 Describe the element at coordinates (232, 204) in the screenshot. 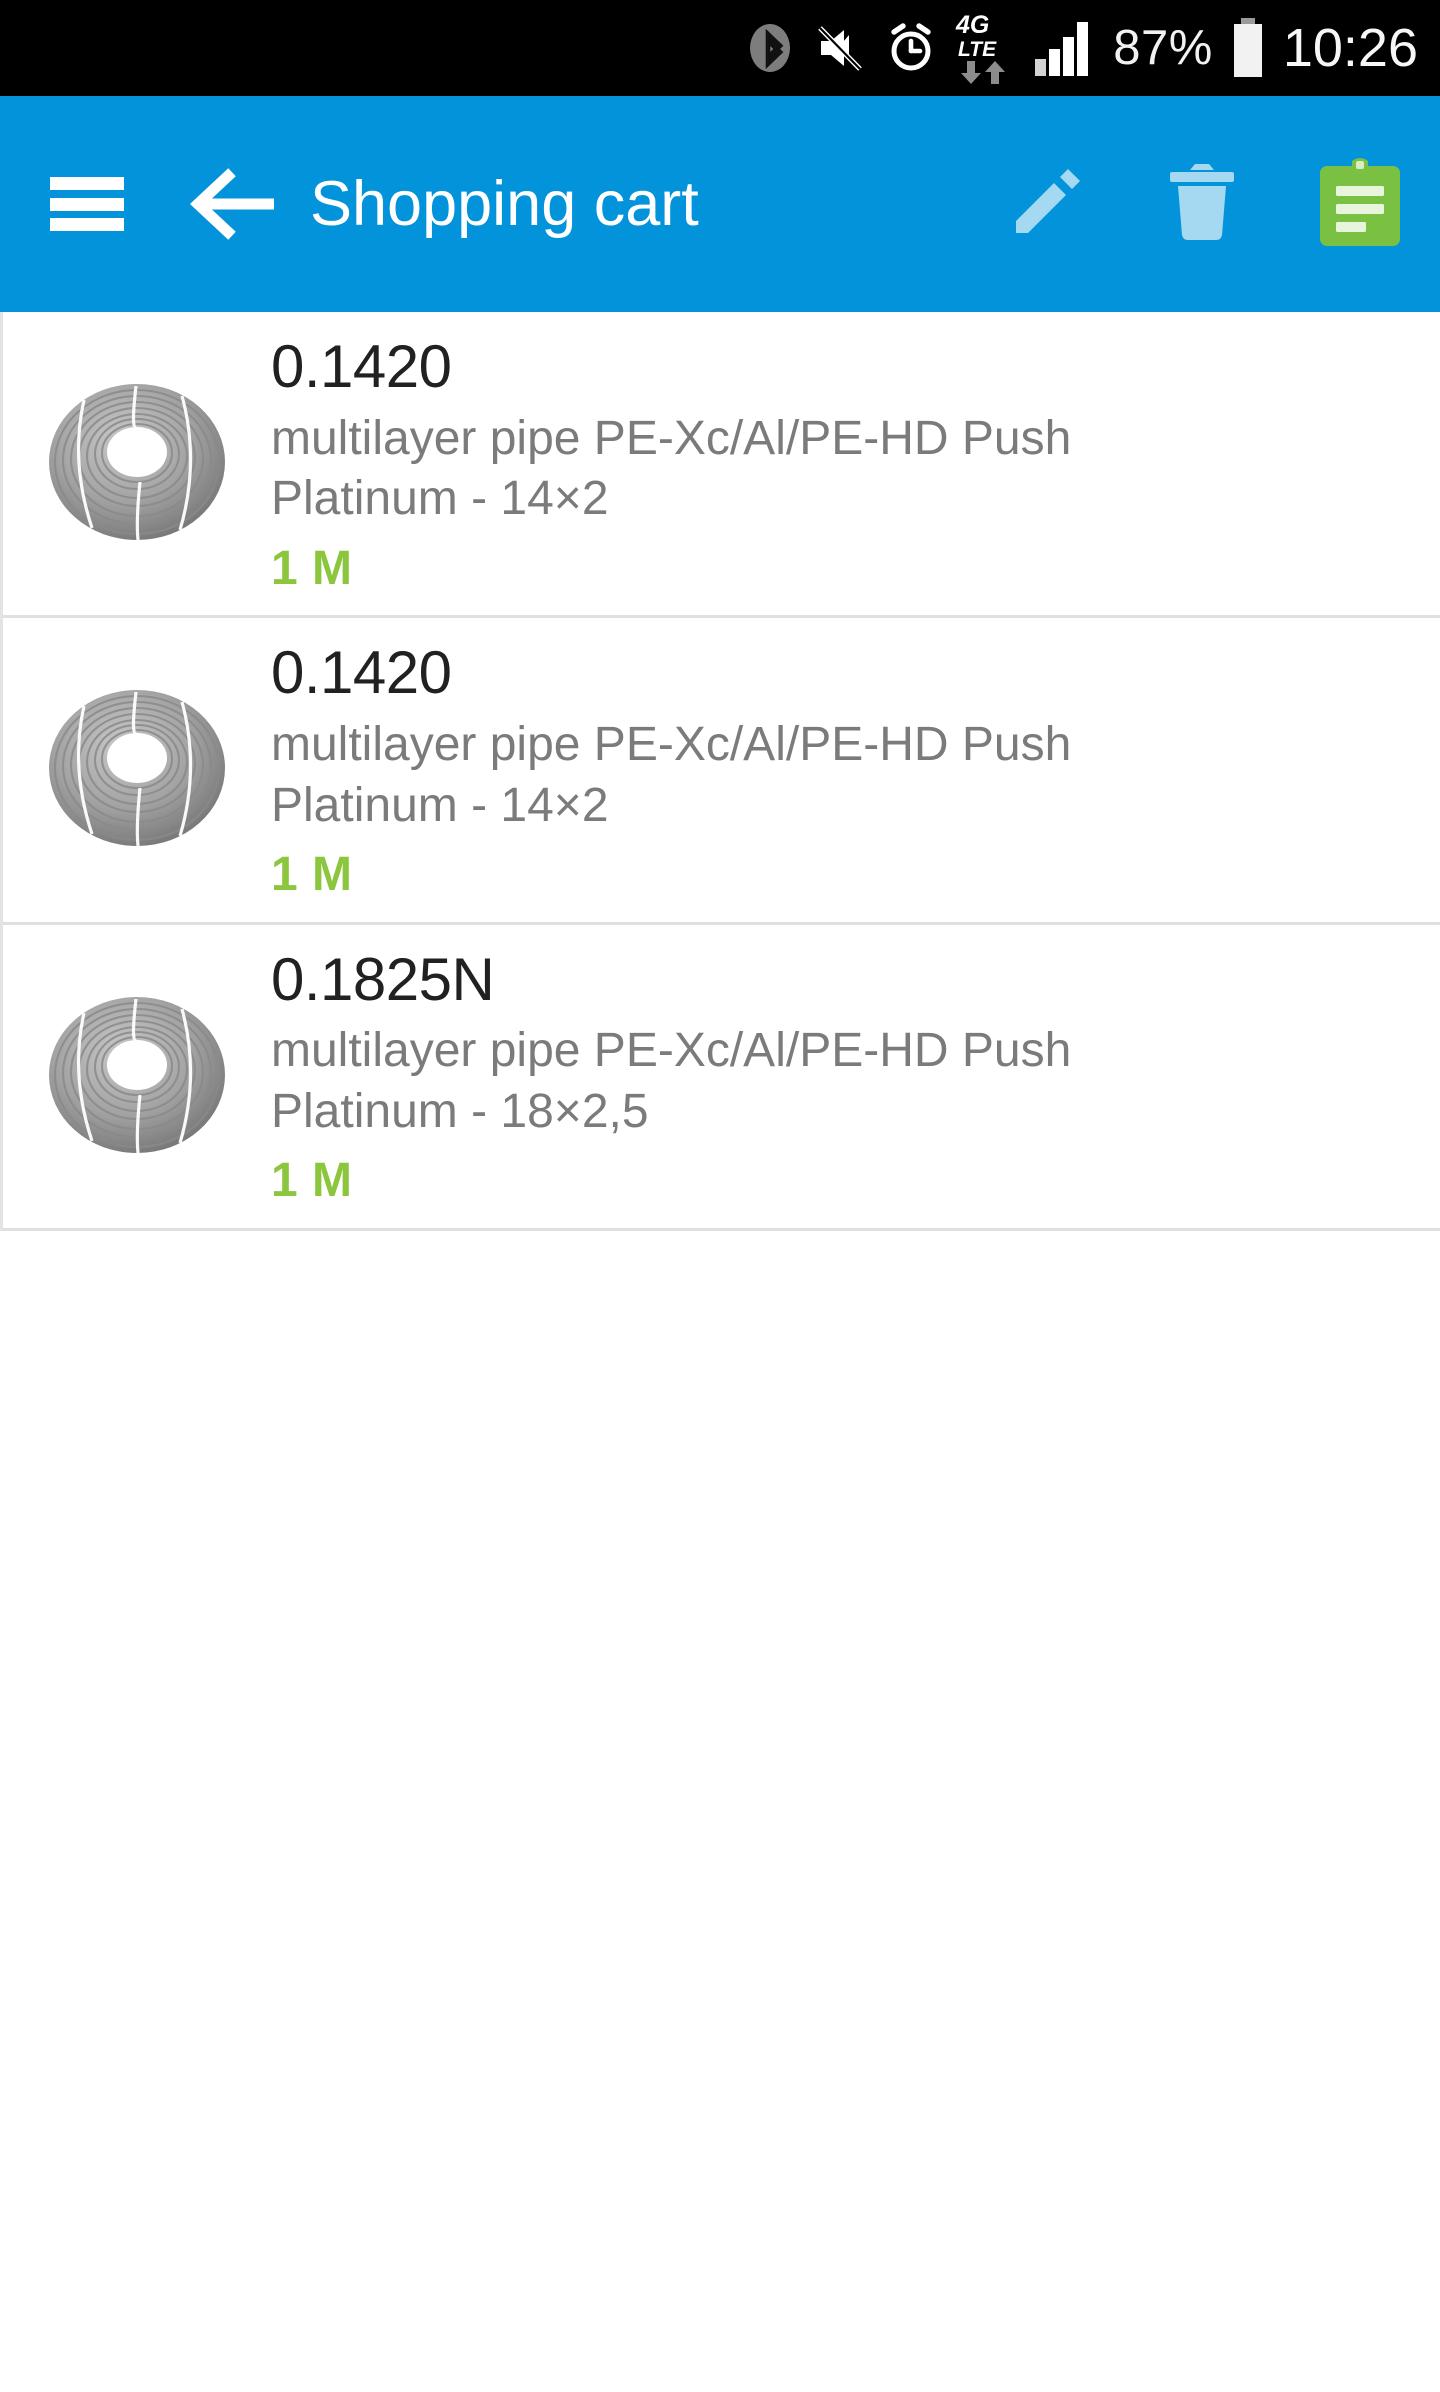

I see `back-arrow-icon` at that location.